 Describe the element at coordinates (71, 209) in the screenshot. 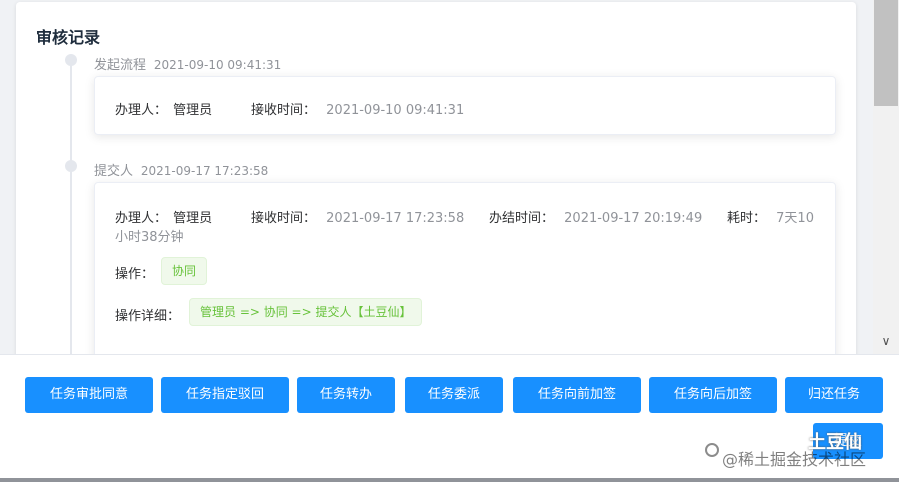

I see `timeline-line` at that location.